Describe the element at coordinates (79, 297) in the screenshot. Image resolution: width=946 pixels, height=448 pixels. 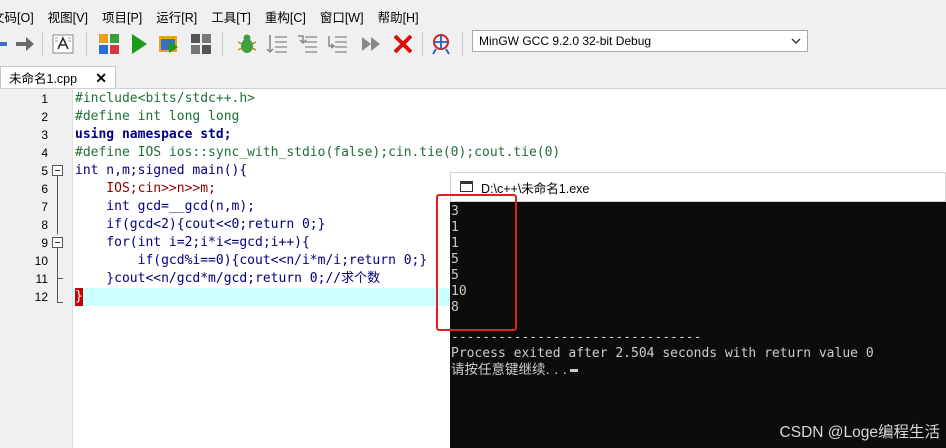
I see `code-line-text: }` at that location.